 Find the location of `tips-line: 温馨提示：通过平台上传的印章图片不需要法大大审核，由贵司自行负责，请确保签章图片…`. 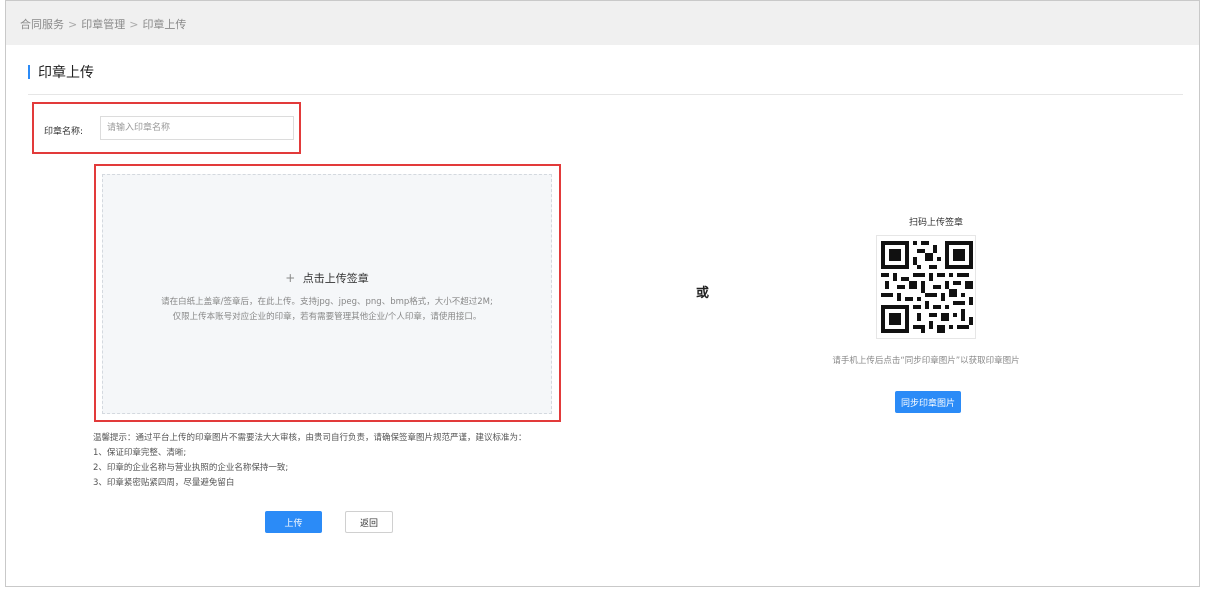

tips-line: 温馨提示：通过平台上传的印章图片不需要法大大审核，由贵司自行负责，请确保签章图片… is located at coordinates (310, 438).